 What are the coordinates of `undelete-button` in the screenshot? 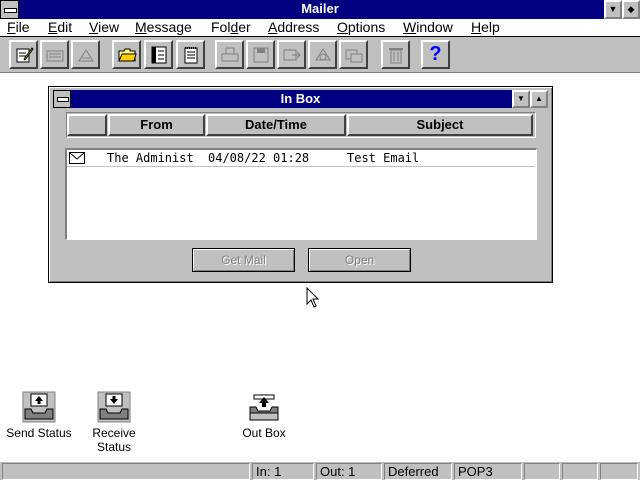 It's located at (353, 54).